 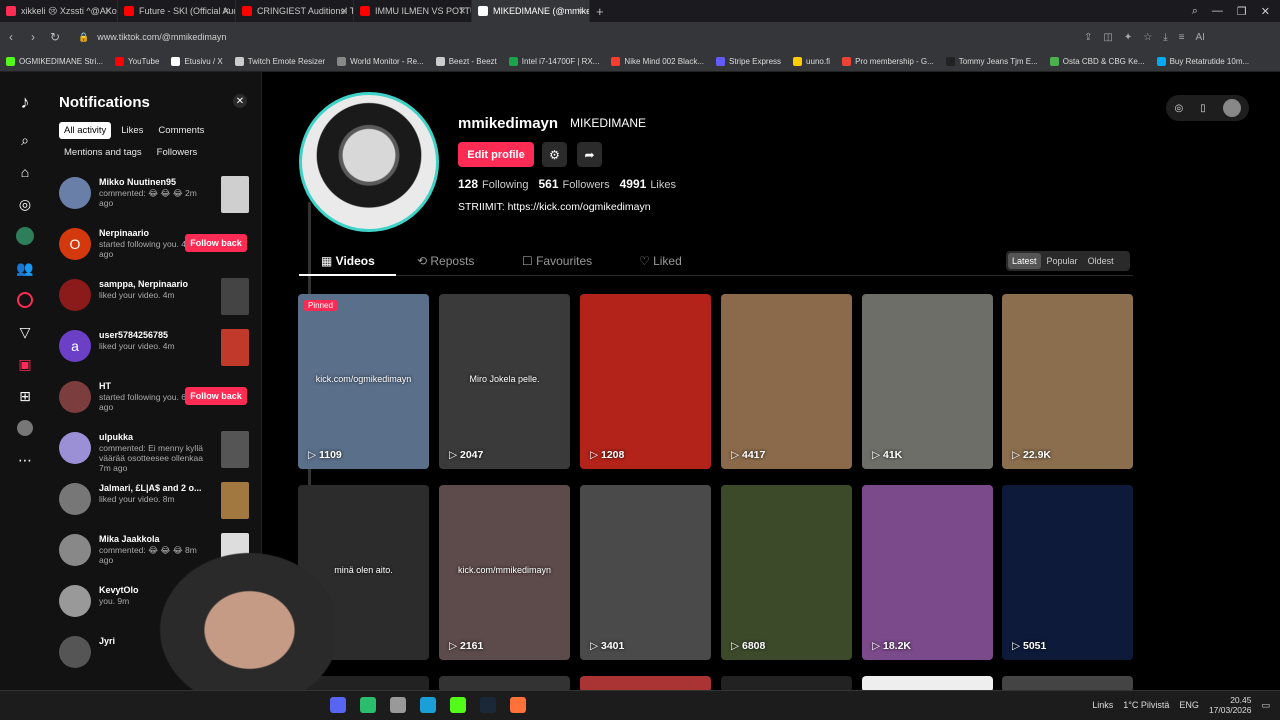 I want to click on browser-tab: CRINGIEST Auditions! Try ✕, so click(x=295, y=11).